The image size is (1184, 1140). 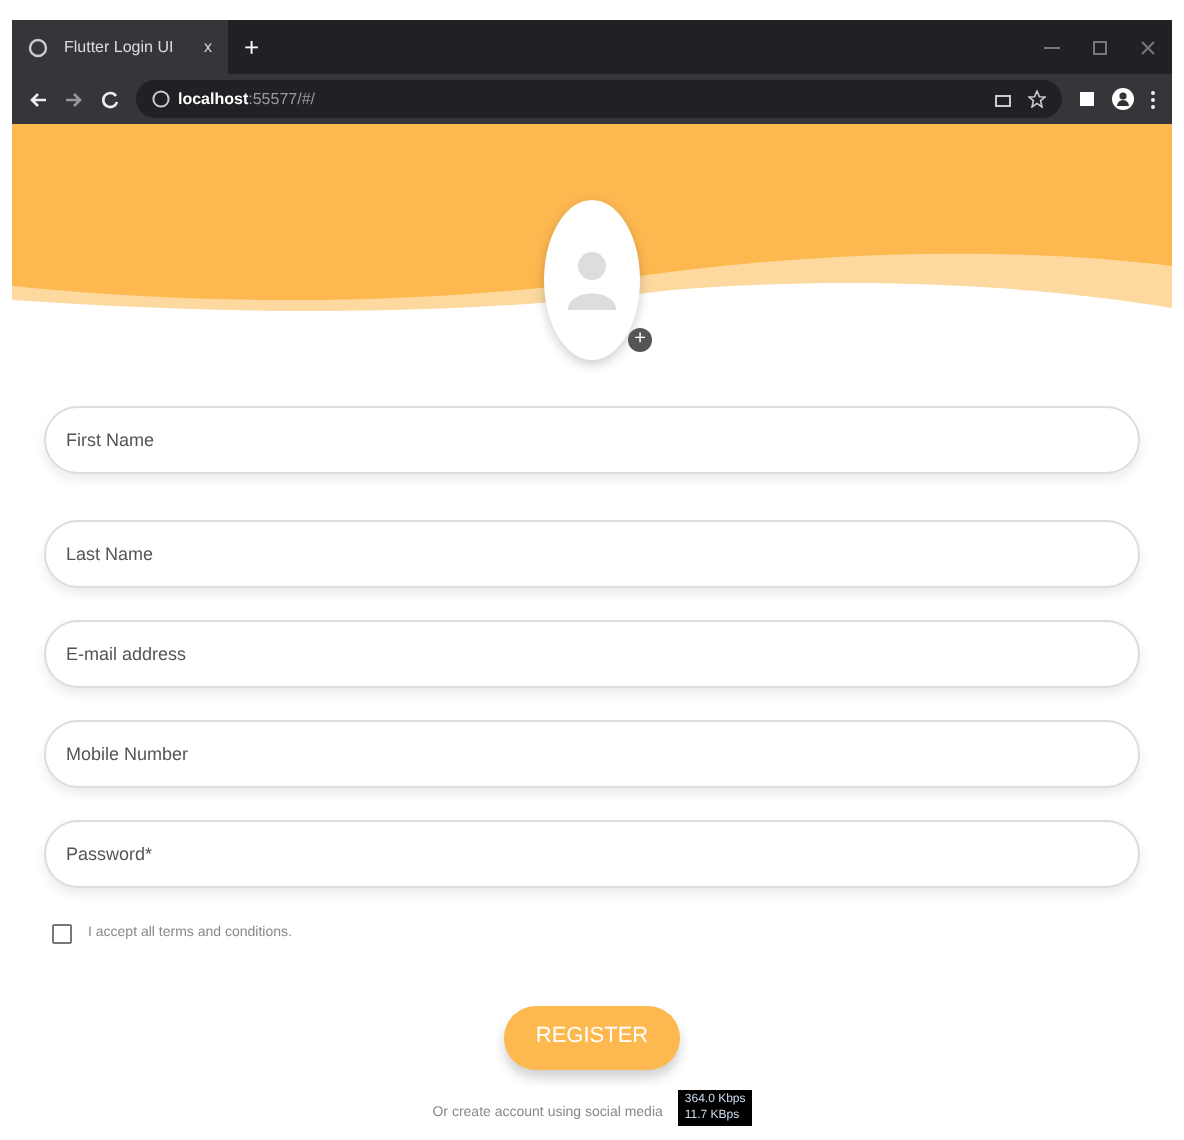 I want to click on back-icon, so click(x=38, y=99).